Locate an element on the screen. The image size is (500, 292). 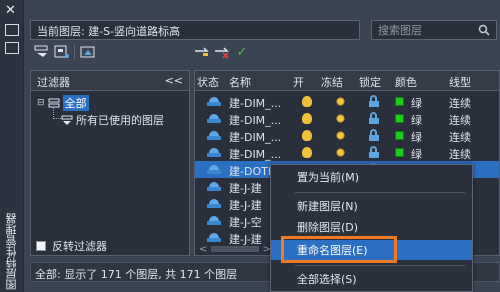
col-status: 状态 is located at coordinates (208, 82).